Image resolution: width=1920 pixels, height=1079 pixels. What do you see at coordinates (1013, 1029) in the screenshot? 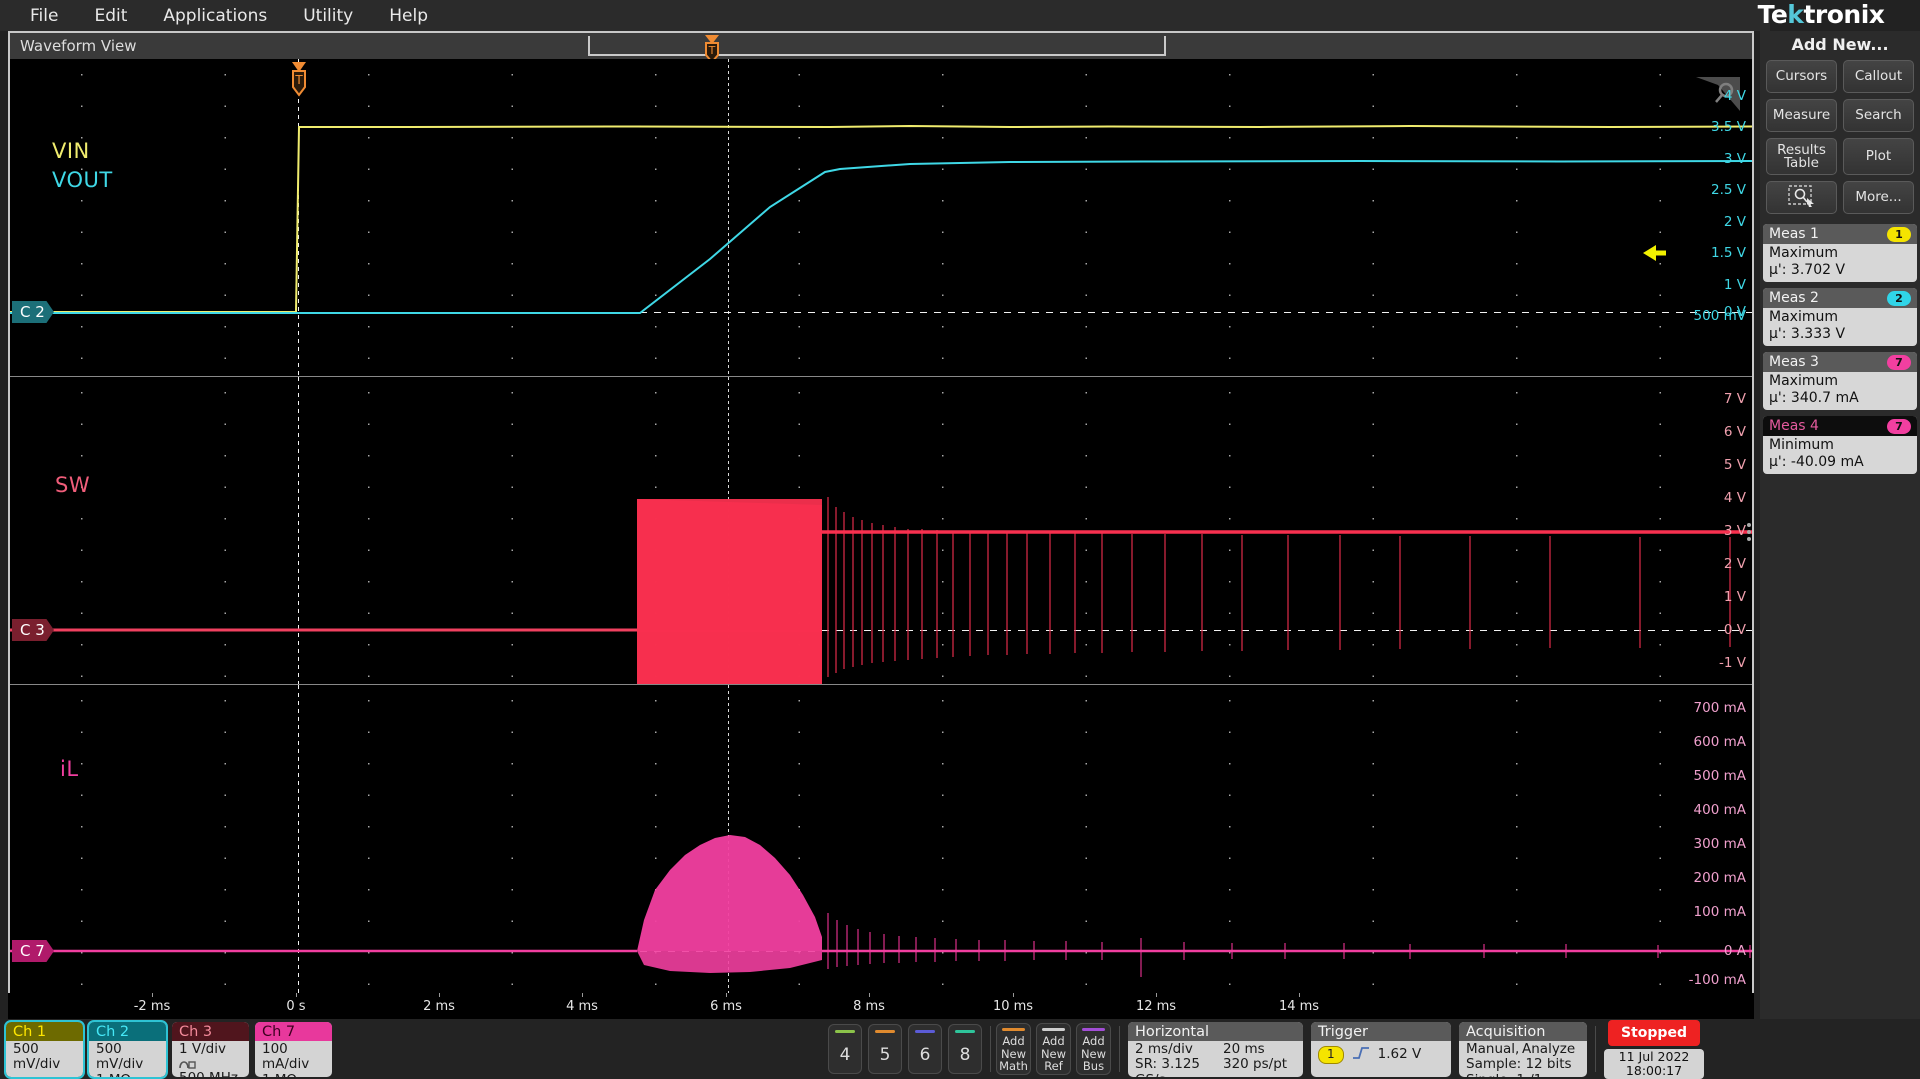
I see `math-color-bar` at bounding box center [1013, 1029].